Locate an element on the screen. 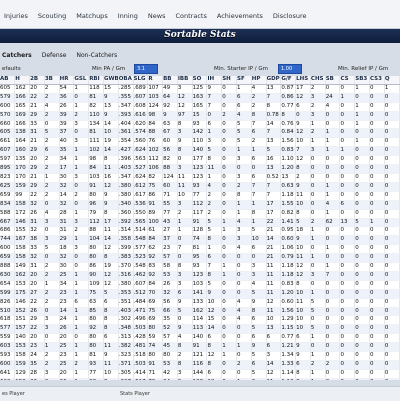  min-pa-input: 3.1 is located at coordinates (146, 69).